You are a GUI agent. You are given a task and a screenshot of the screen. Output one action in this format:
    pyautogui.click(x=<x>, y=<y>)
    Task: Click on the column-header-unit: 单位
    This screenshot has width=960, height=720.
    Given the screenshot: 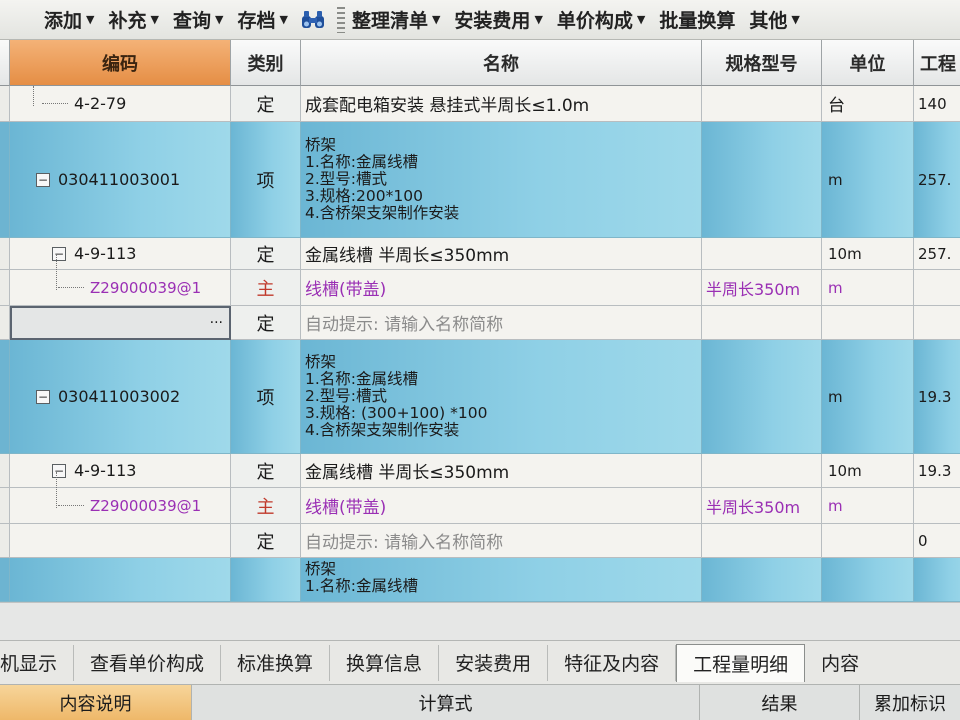 What is the action you would take?
    pyautogui.click(x=868, y=63)
    